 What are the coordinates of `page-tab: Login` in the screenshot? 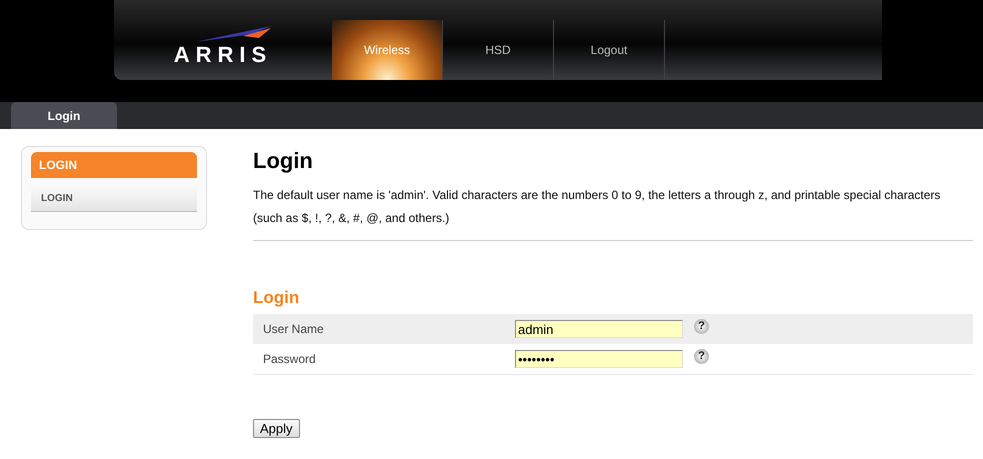 It's located at (64, 115).